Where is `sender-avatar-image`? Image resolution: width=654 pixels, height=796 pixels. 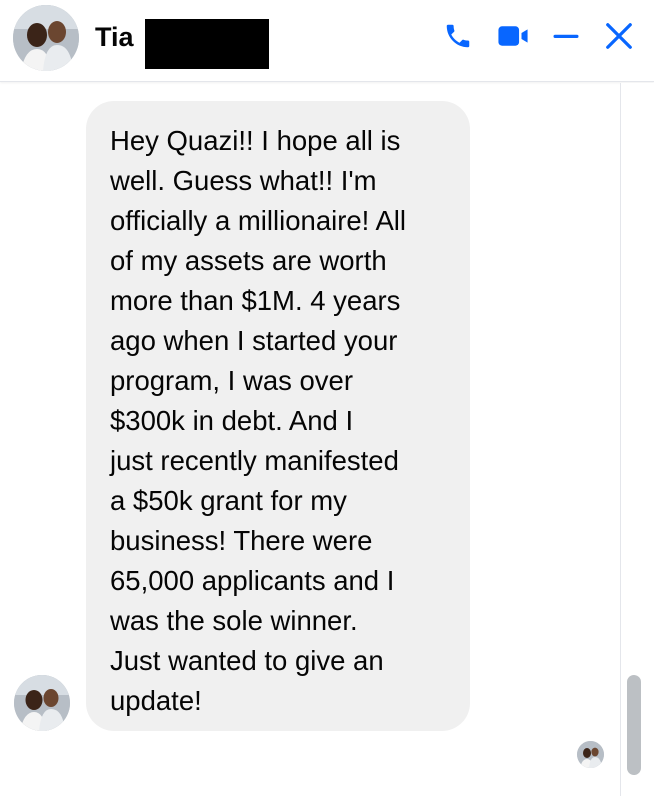
sender-avatar-image is located at coordinates (42, 703).